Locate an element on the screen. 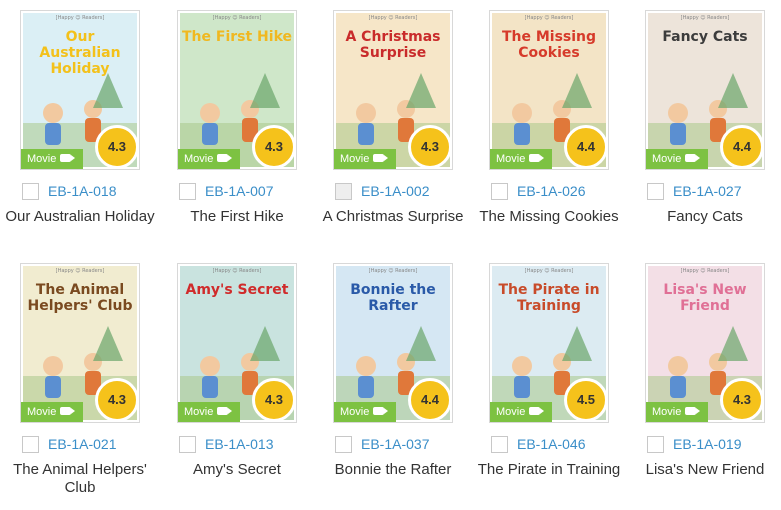 Image resolution: width=781 pixels, height=510 pixels. book-code-row: EB-1A-018 is located at coordinates (95, 192).